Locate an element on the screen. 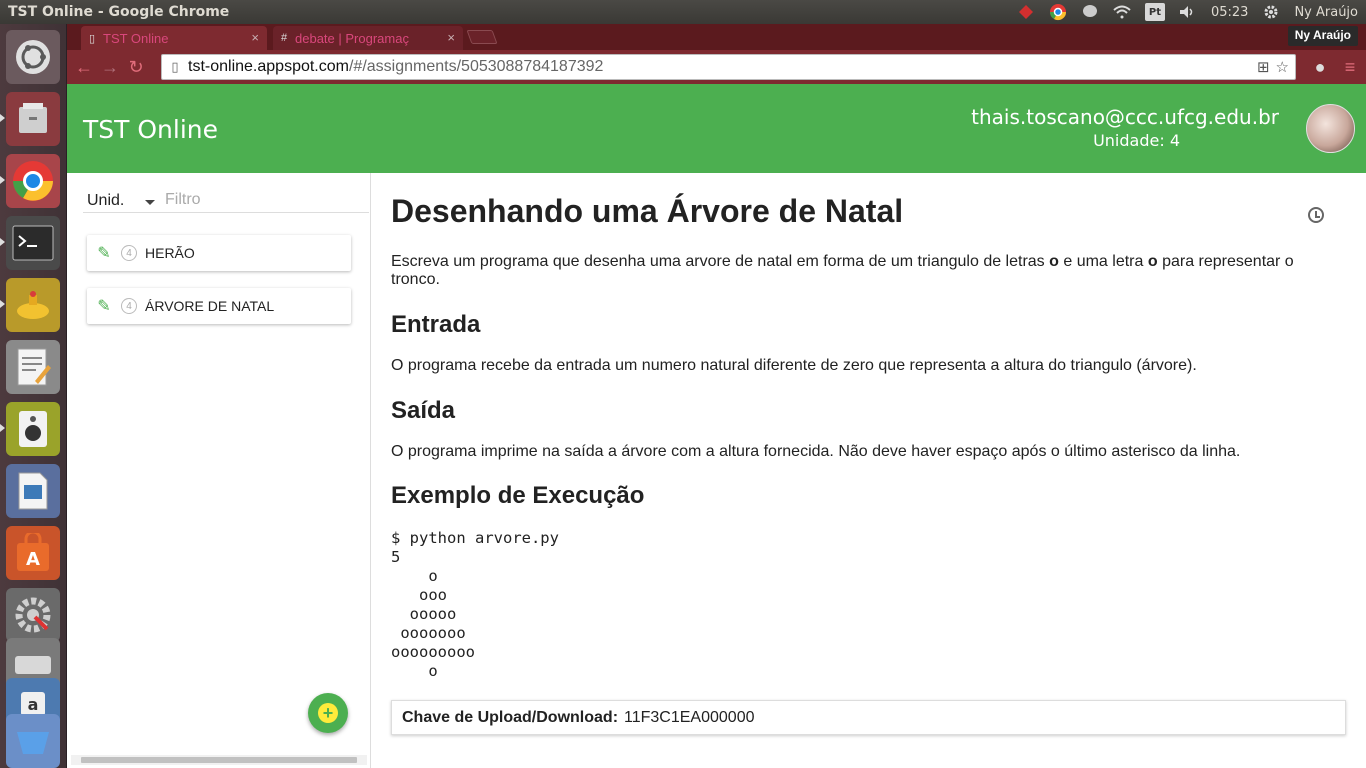 The image size is (1366, 768). new-tab-button is located at coordinates (482, 37).